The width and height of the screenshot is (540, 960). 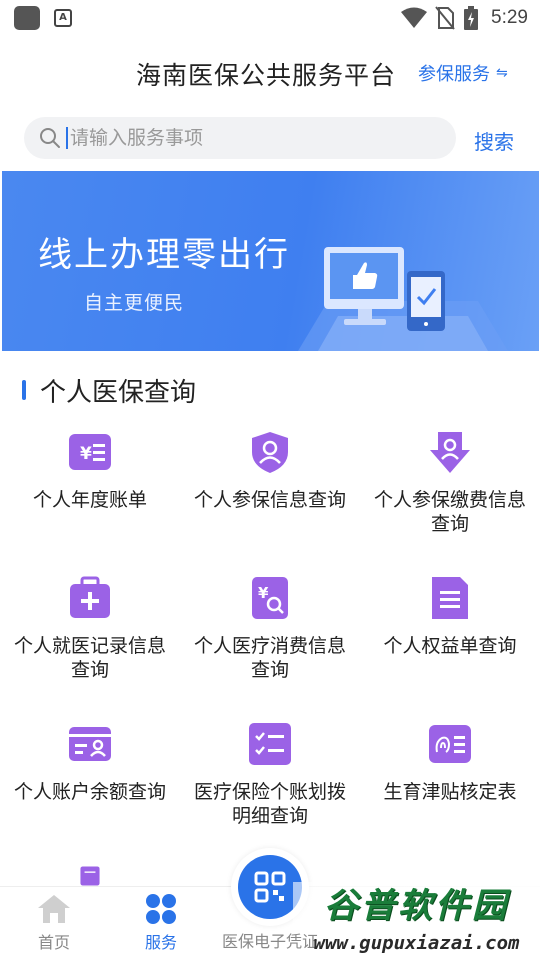 I want to click on nav-services: 服务, so click(x=161, y=923).